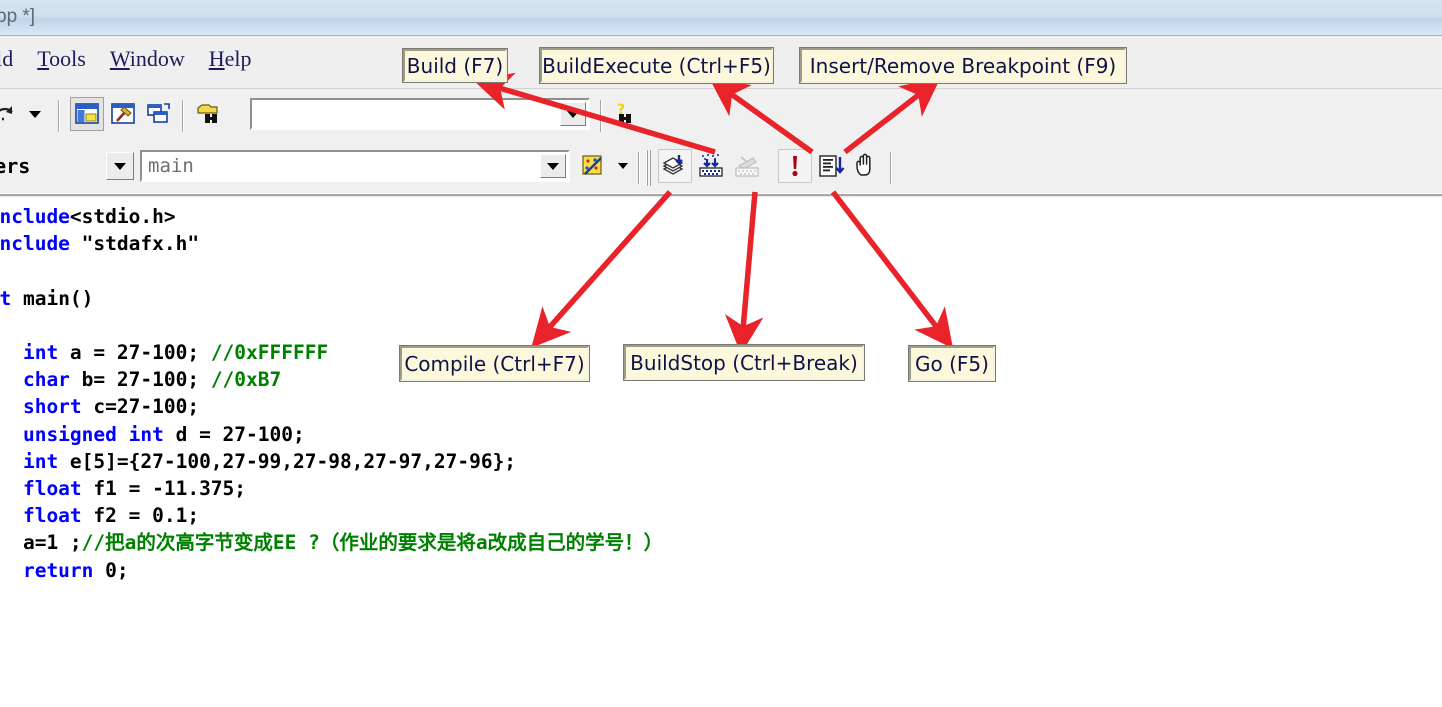 This screenshot has width=1442, height=707. Describe the element at coordinates (140, 407) in the screenshot. I see `code-token: c=27-100;` at that location.